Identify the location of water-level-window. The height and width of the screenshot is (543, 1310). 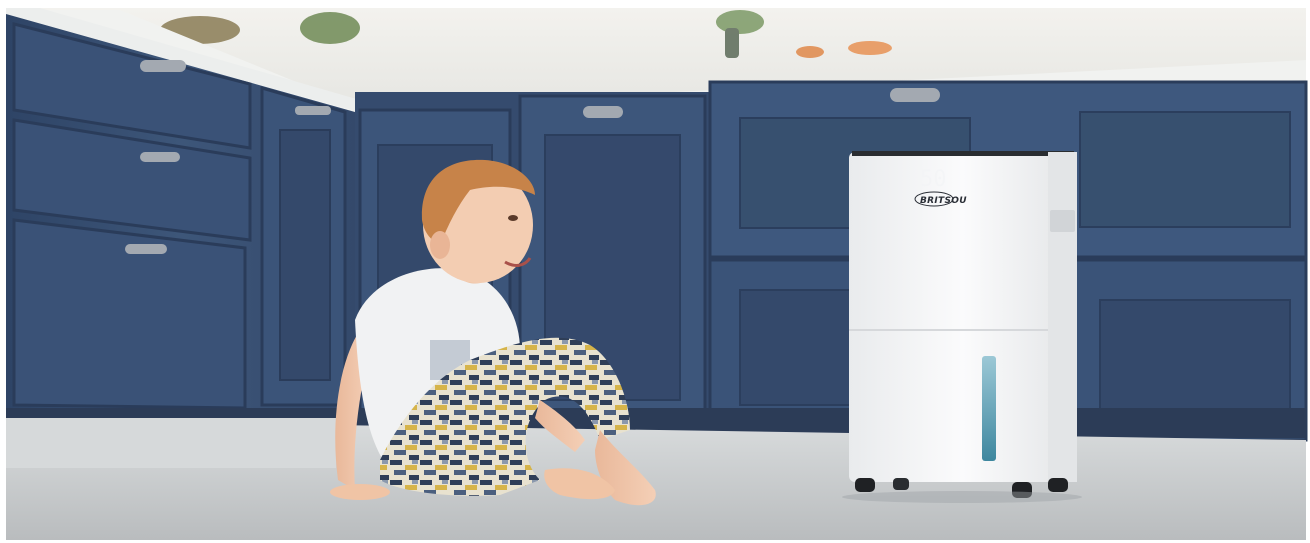
(989, 408).